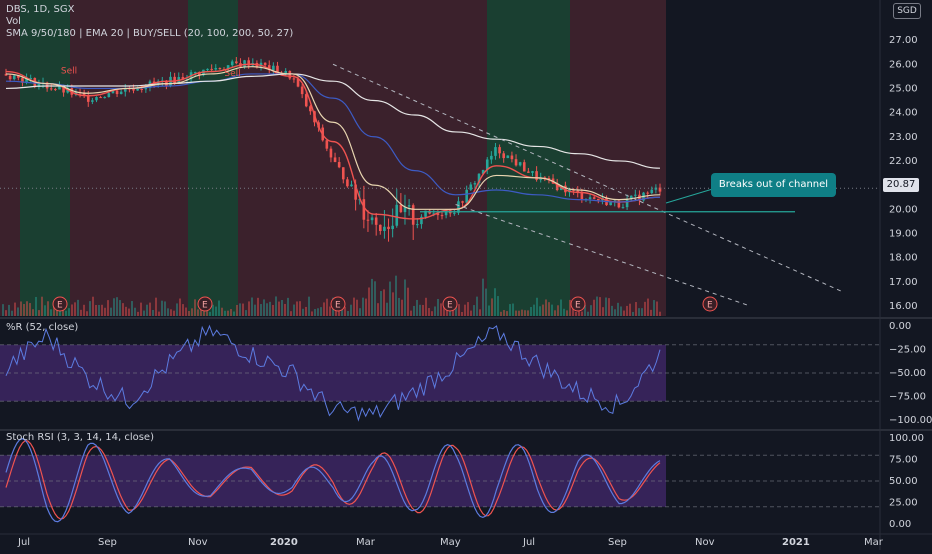 The width and height of the screenshot is (932, 554). Describe the element at coordinates (903, 137) in the screenshot. I see `main-y-tick: 23.00` at that location.